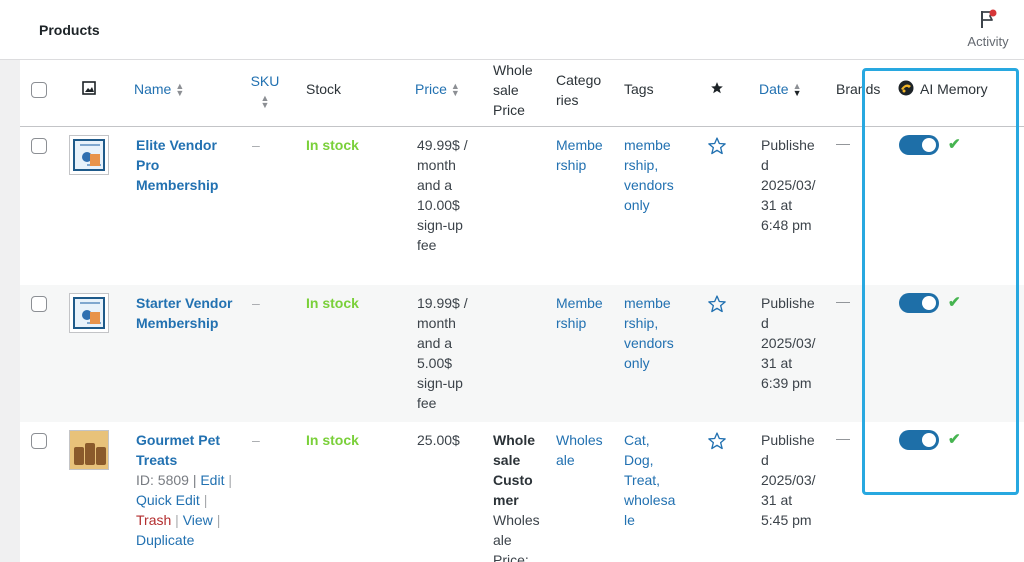 The height and width of the screenshot is (562, 1024). I want to click on column-categories-line: Catego, so click(579, 80).